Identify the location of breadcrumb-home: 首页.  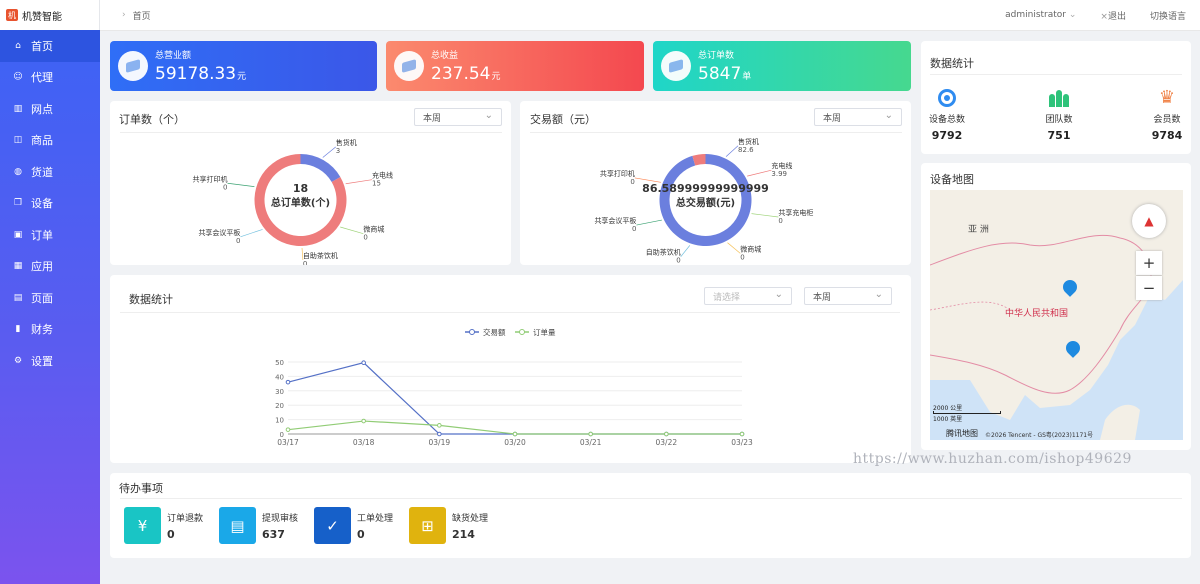
(142, 15).